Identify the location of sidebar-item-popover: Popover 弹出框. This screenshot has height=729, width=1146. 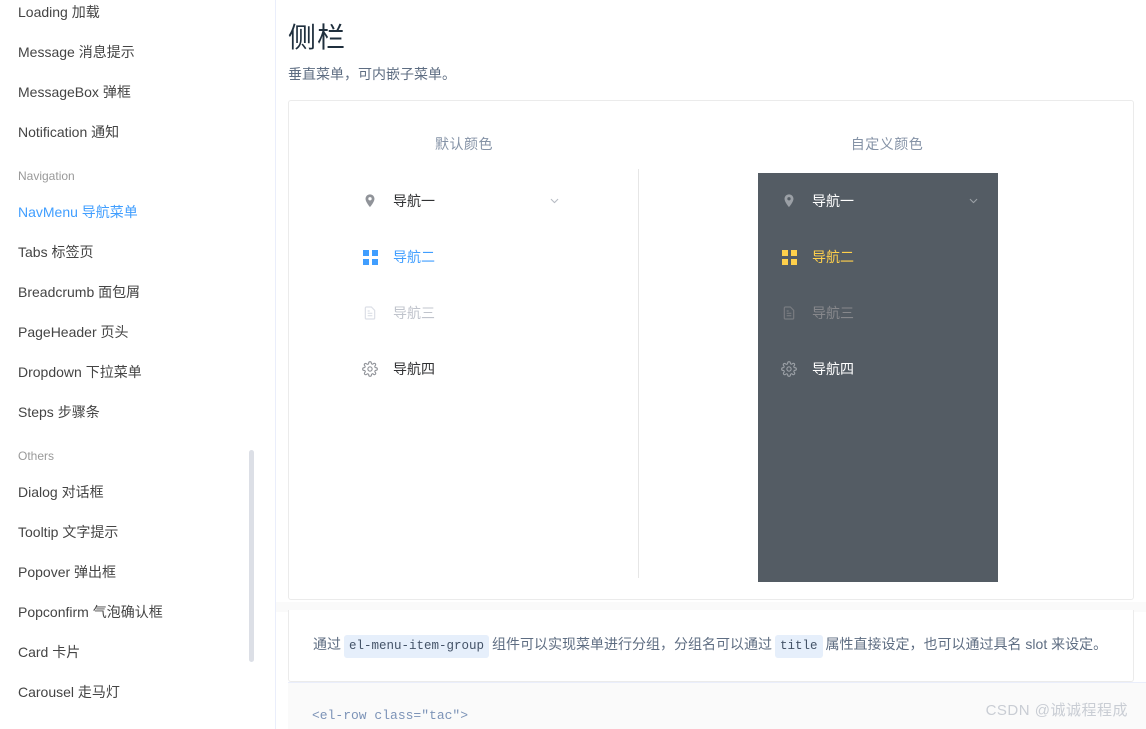
(137, 572).